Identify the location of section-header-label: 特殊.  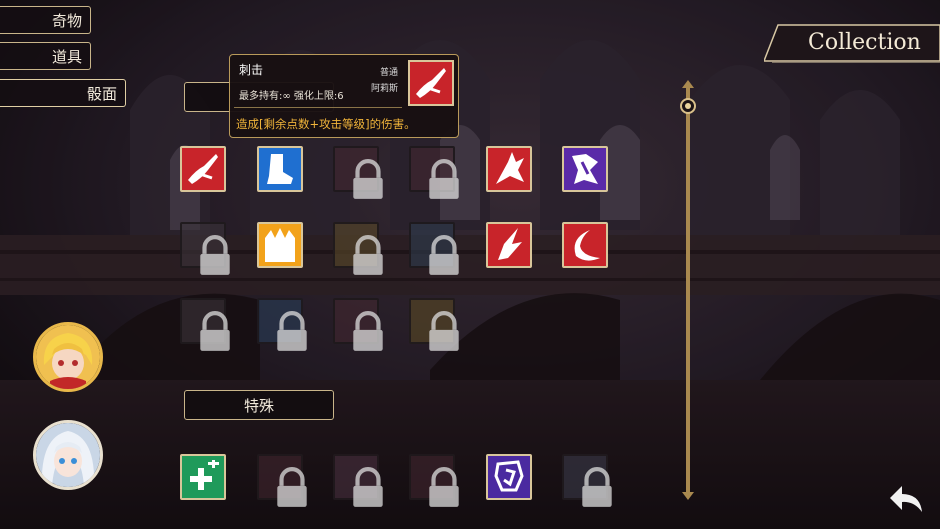
(258, 405).